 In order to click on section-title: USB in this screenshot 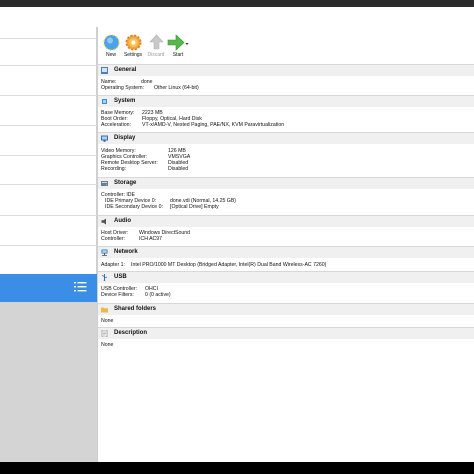, I will do `click(120, 277)`.